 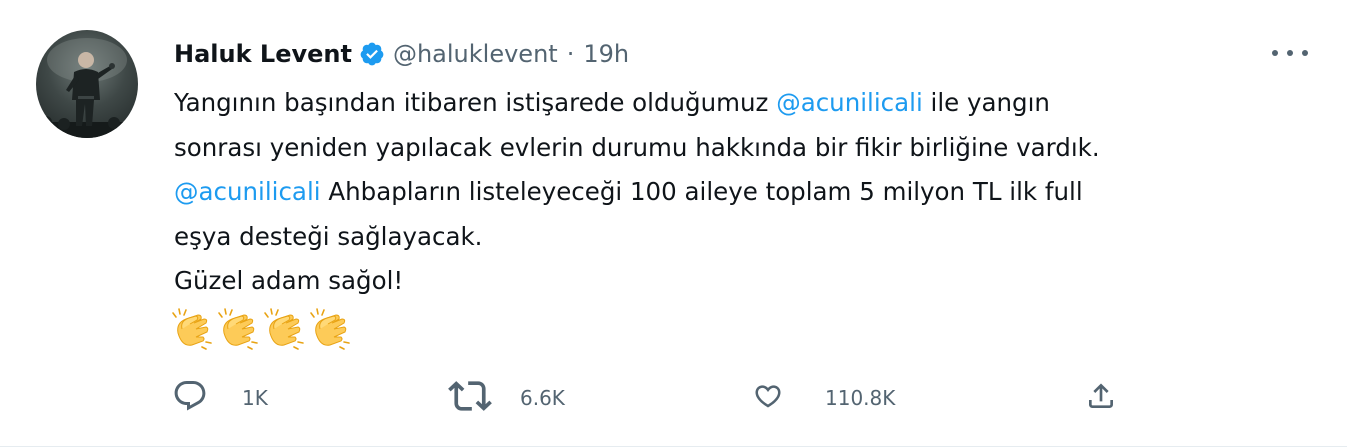 I want to click on text-segment: ile yangın, so click(x=986, y=102).